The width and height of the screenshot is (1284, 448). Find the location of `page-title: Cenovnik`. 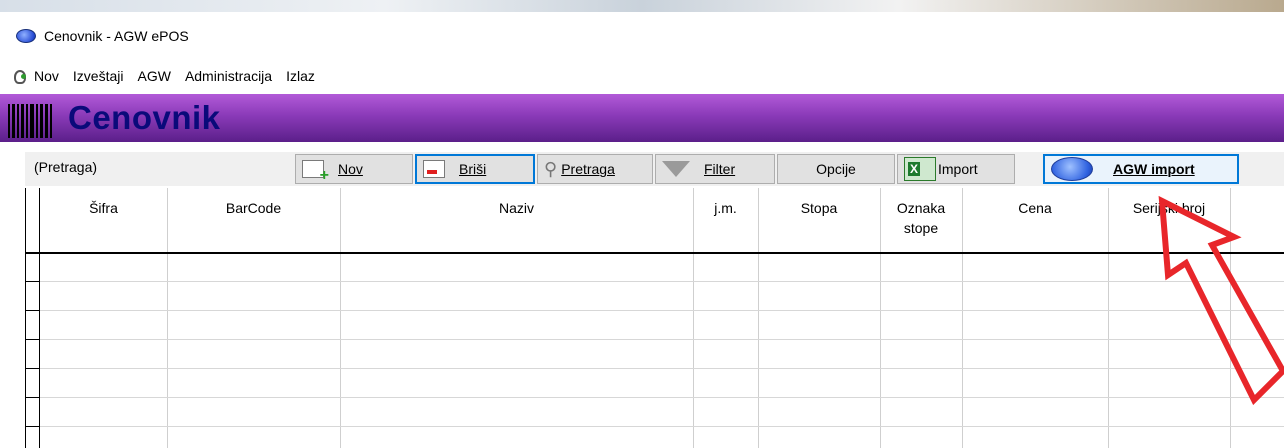

page-title: Cenovnik is located at coordinates (144, 117).